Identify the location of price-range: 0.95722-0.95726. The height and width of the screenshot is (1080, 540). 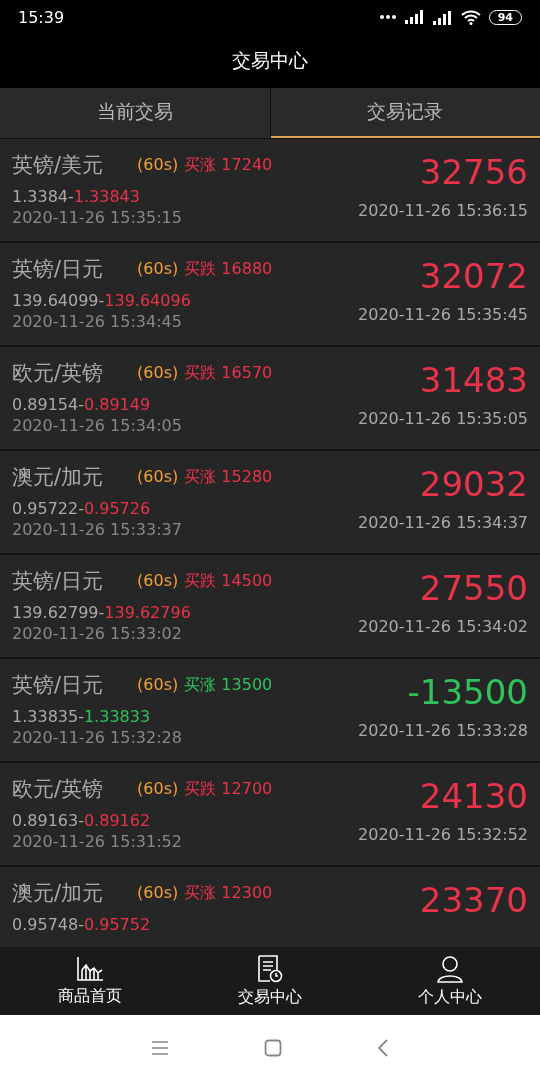
(82, 508).